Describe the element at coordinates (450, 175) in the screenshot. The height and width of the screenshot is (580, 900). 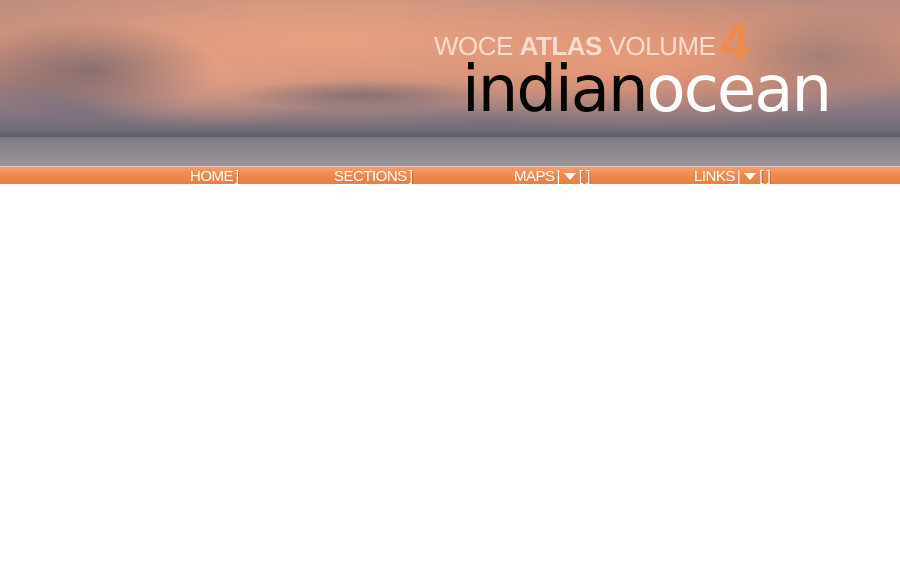
I see `nav-bar: HOME ] SECTIONS ] MAPS | [ ] LINKS | [ ]` at that location.